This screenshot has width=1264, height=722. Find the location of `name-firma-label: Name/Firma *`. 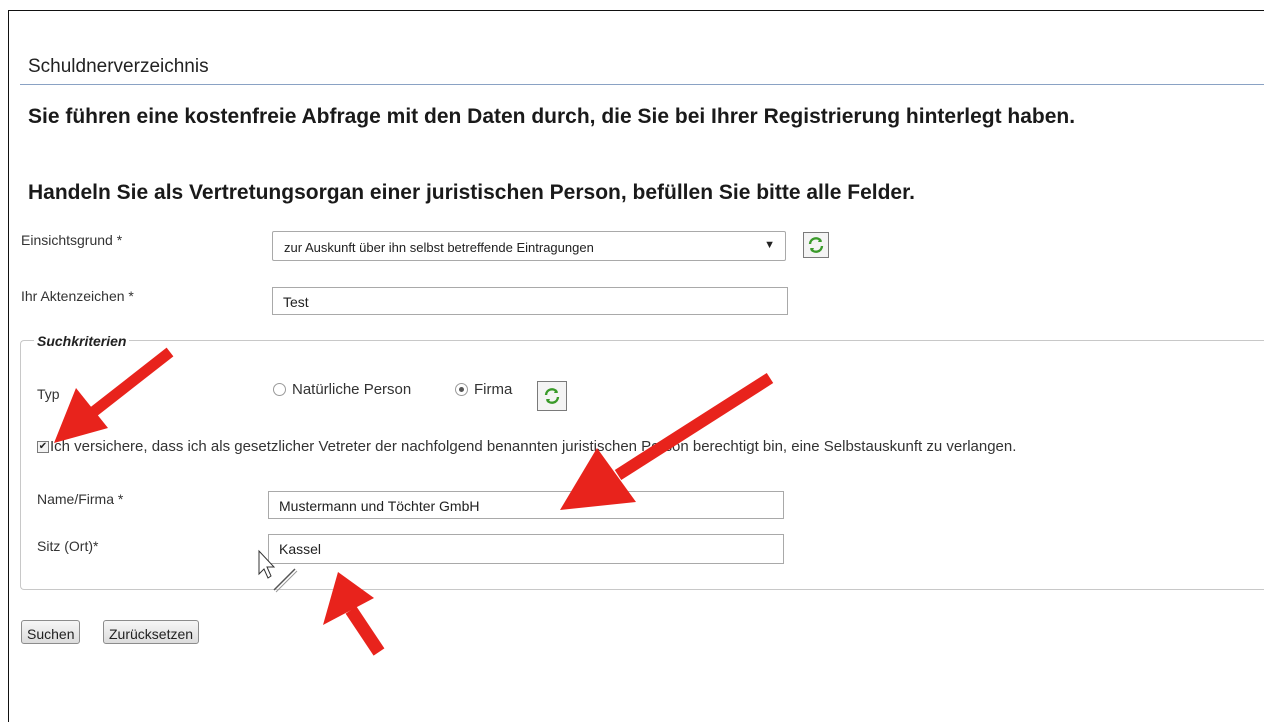

name-firma-label: Name/Firma * is located at coordinates (80, 499).